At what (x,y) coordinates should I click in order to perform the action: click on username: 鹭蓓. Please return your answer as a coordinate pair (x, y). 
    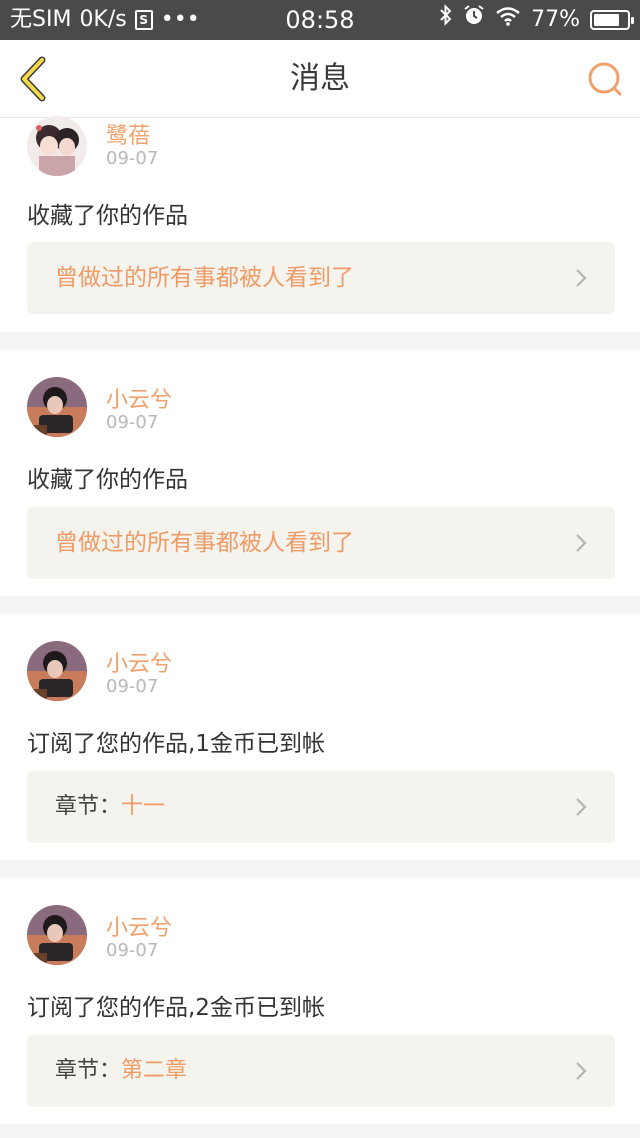
    Looking at the image, I should click on (128, 134).